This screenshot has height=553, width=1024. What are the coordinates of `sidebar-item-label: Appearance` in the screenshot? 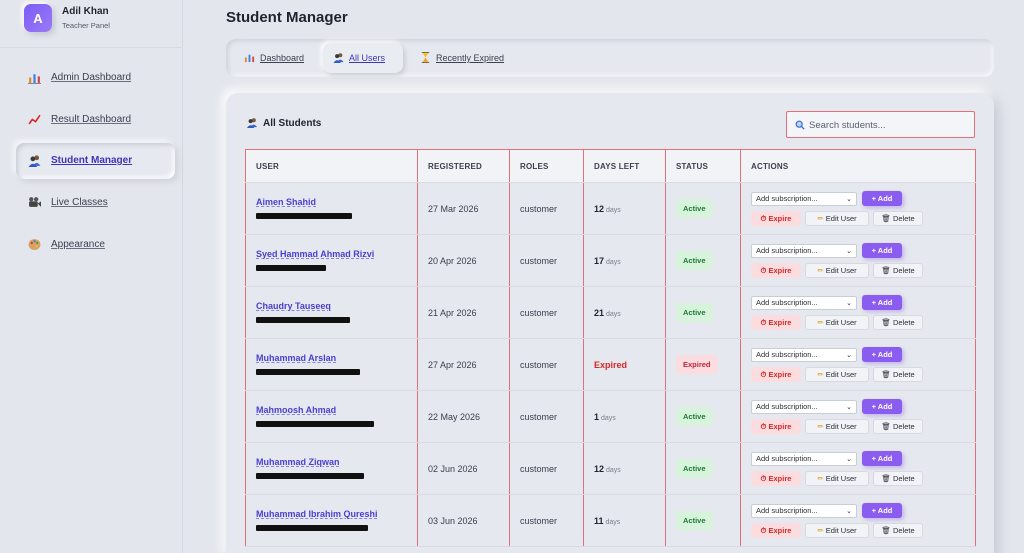 It's located at (78, 244).